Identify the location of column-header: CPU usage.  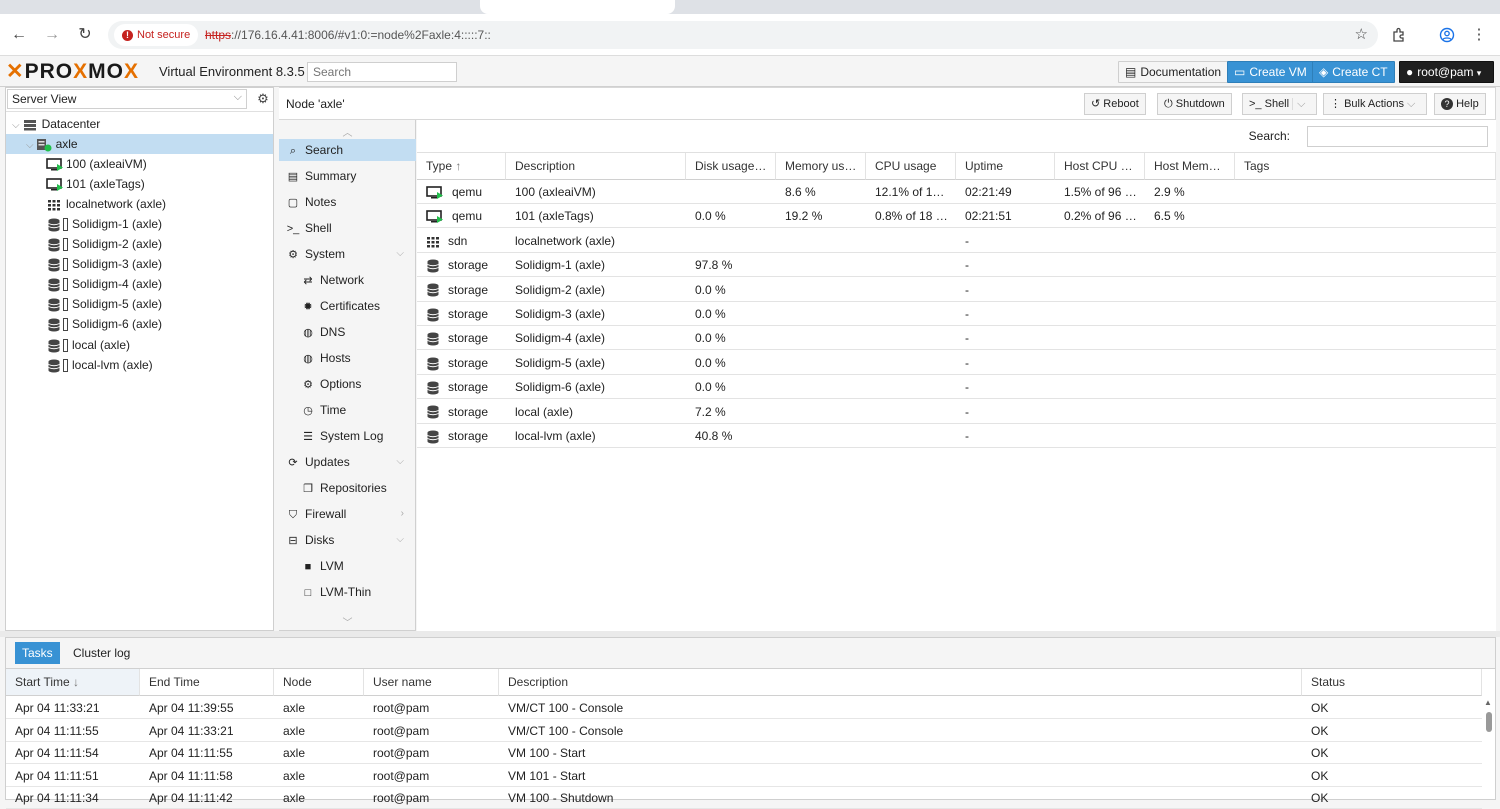
(911, 166).